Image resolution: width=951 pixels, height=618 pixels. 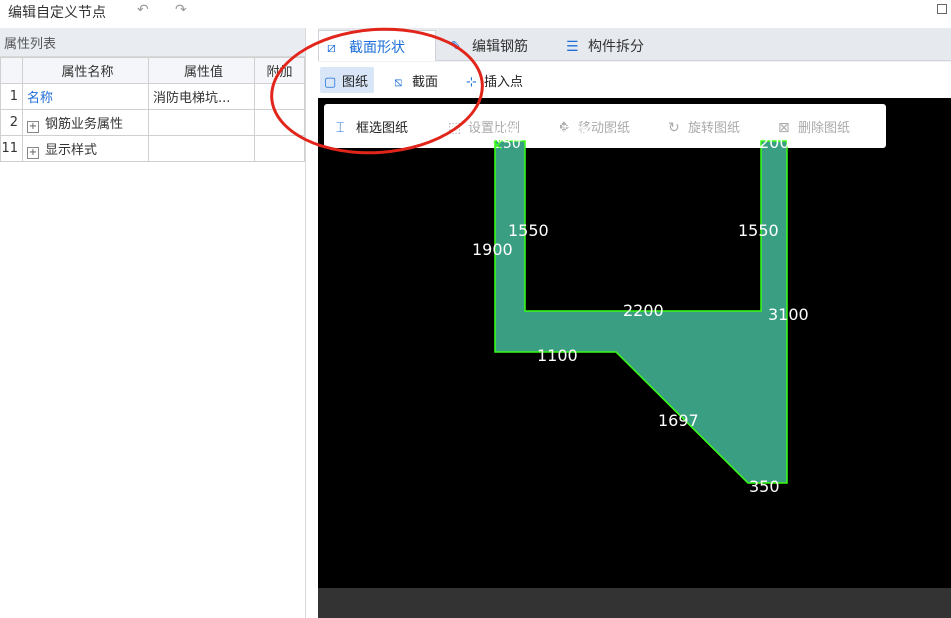 I want to click on dim-left-inner-height: 1550, so click(x=528, y=230).